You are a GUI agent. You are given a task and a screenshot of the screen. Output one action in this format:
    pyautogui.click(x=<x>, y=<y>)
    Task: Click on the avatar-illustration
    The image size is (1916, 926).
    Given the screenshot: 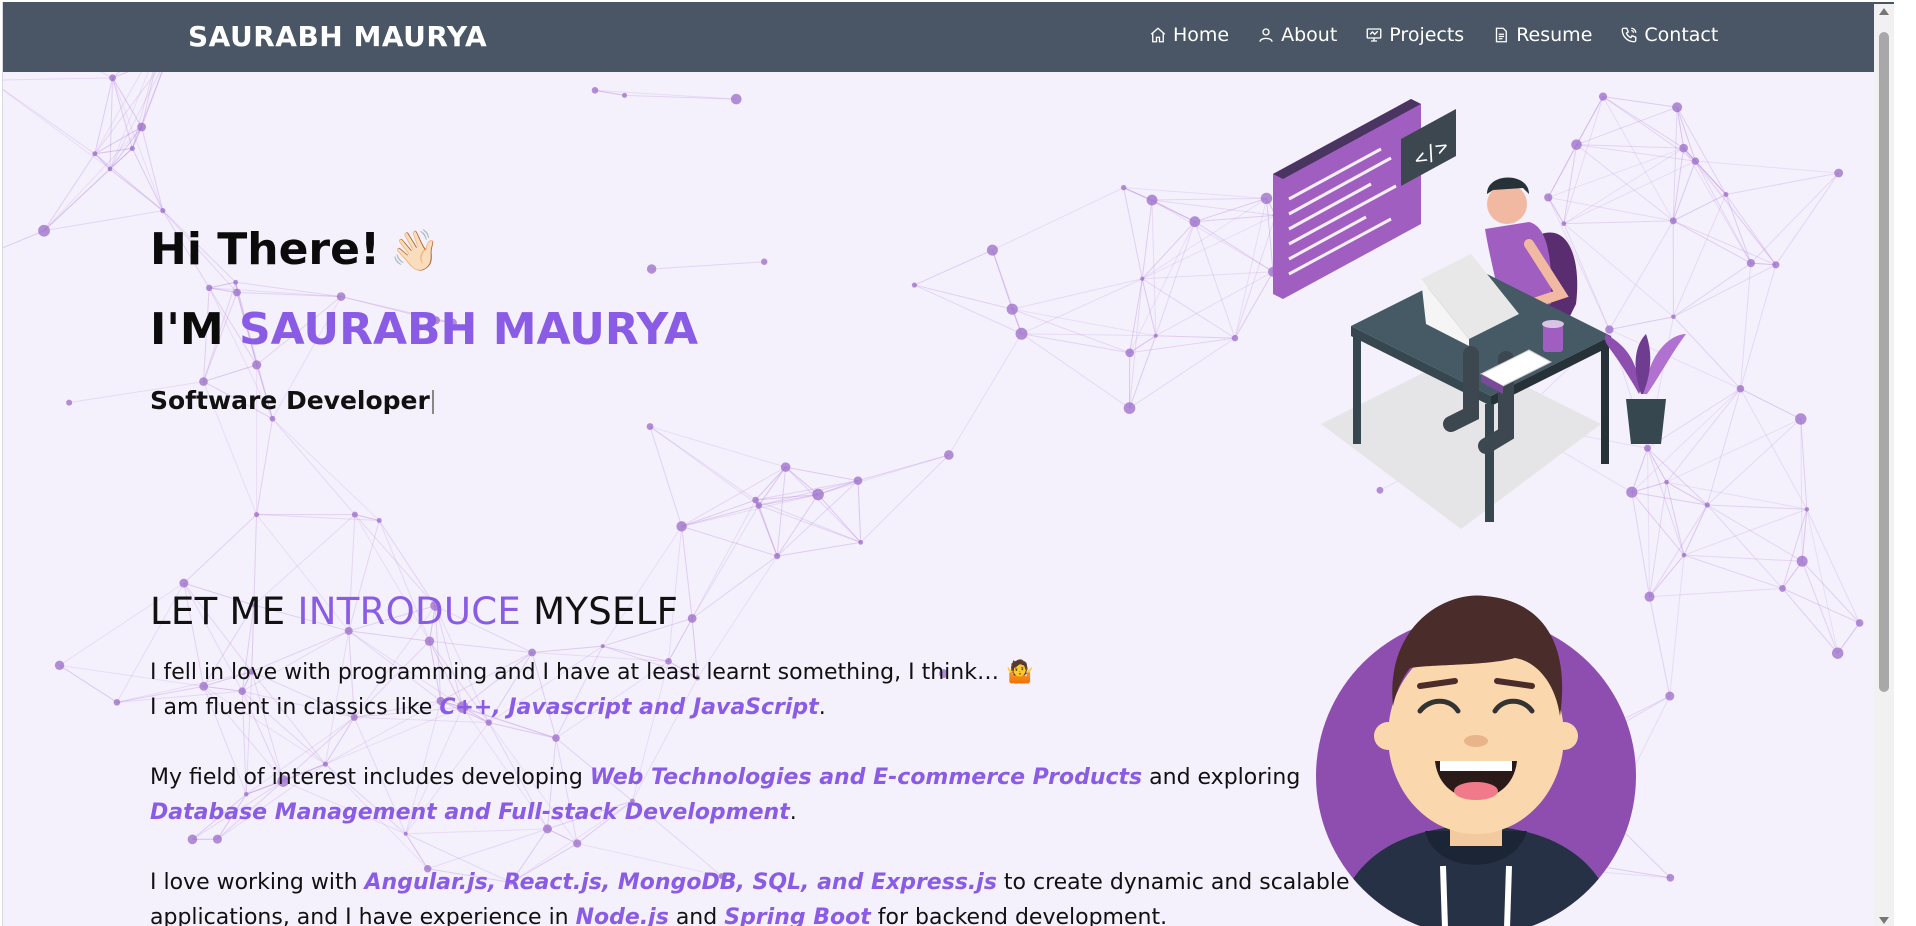 What is the action you would take?
    pyautogui.click(x=1476, y=760)
    